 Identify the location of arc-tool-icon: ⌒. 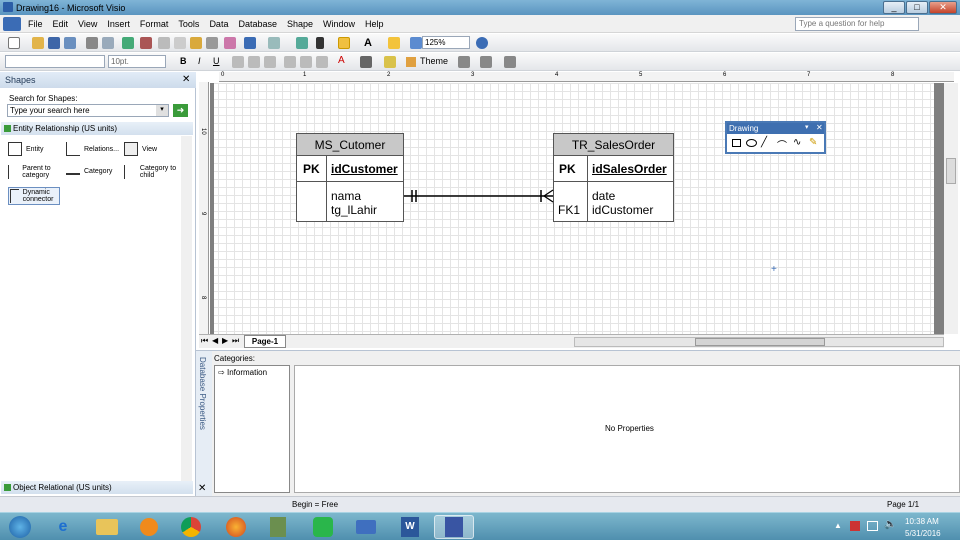
(782, 144).